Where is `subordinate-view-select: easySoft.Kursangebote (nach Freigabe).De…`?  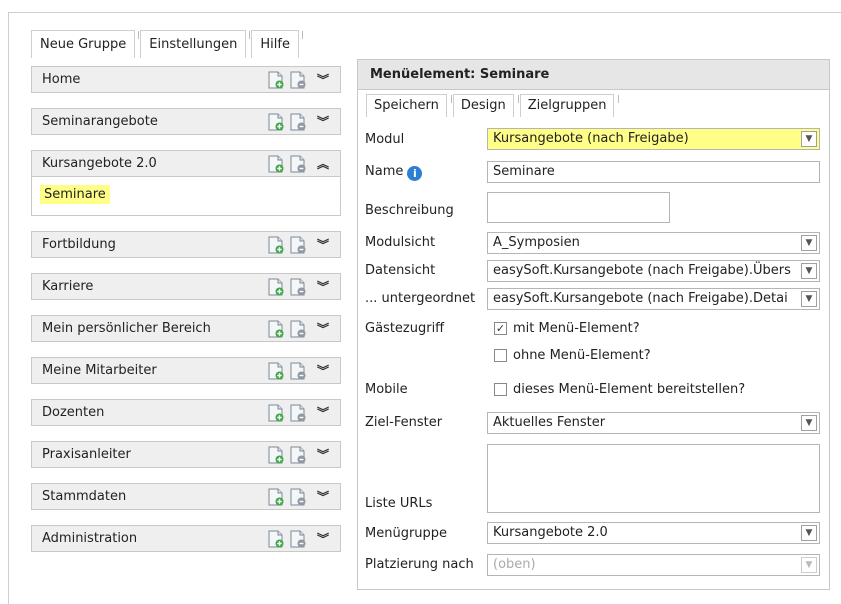 subordinate-view-select: easySoft.Kursangebote (nach Freigabe).De… is located at coordinates (653, 299).